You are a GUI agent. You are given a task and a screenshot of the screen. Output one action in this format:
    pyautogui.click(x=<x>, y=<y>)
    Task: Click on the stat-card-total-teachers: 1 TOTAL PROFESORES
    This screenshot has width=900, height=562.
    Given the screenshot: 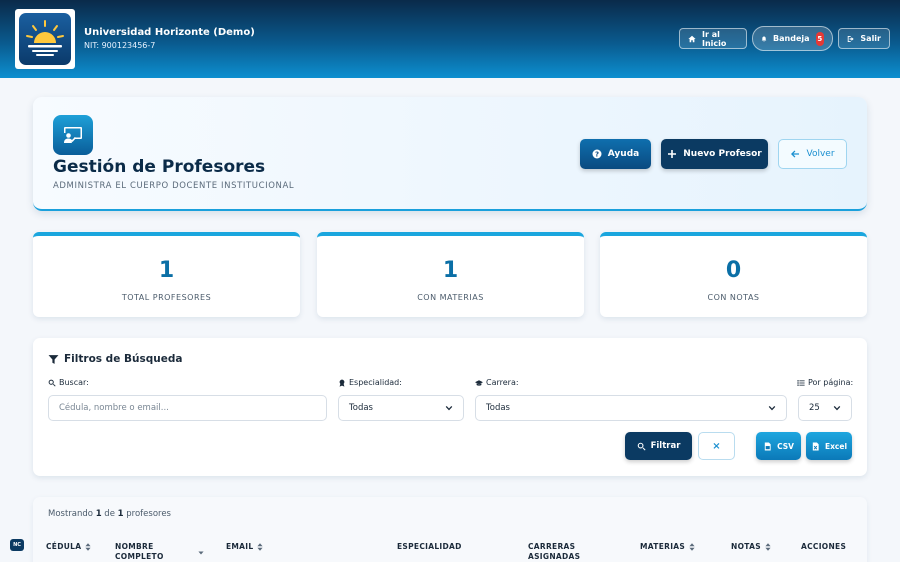 What is the action you would take?
    pyautogui.click(x=166, y=274)
    